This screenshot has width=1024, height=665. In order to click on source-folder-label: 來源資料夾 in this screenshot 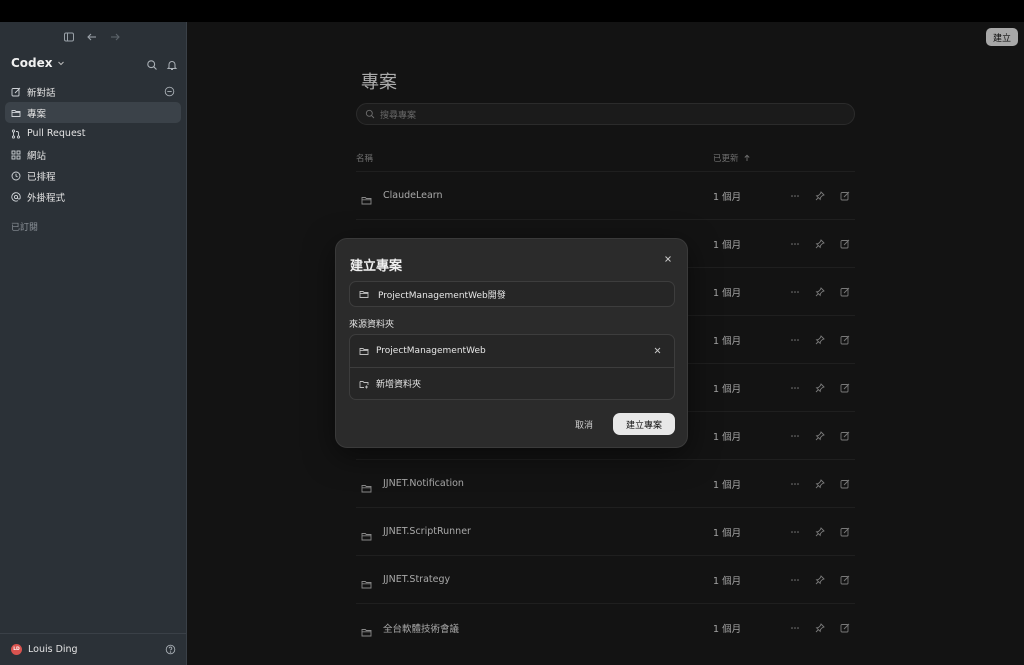, I will do `click(372, 325)`.